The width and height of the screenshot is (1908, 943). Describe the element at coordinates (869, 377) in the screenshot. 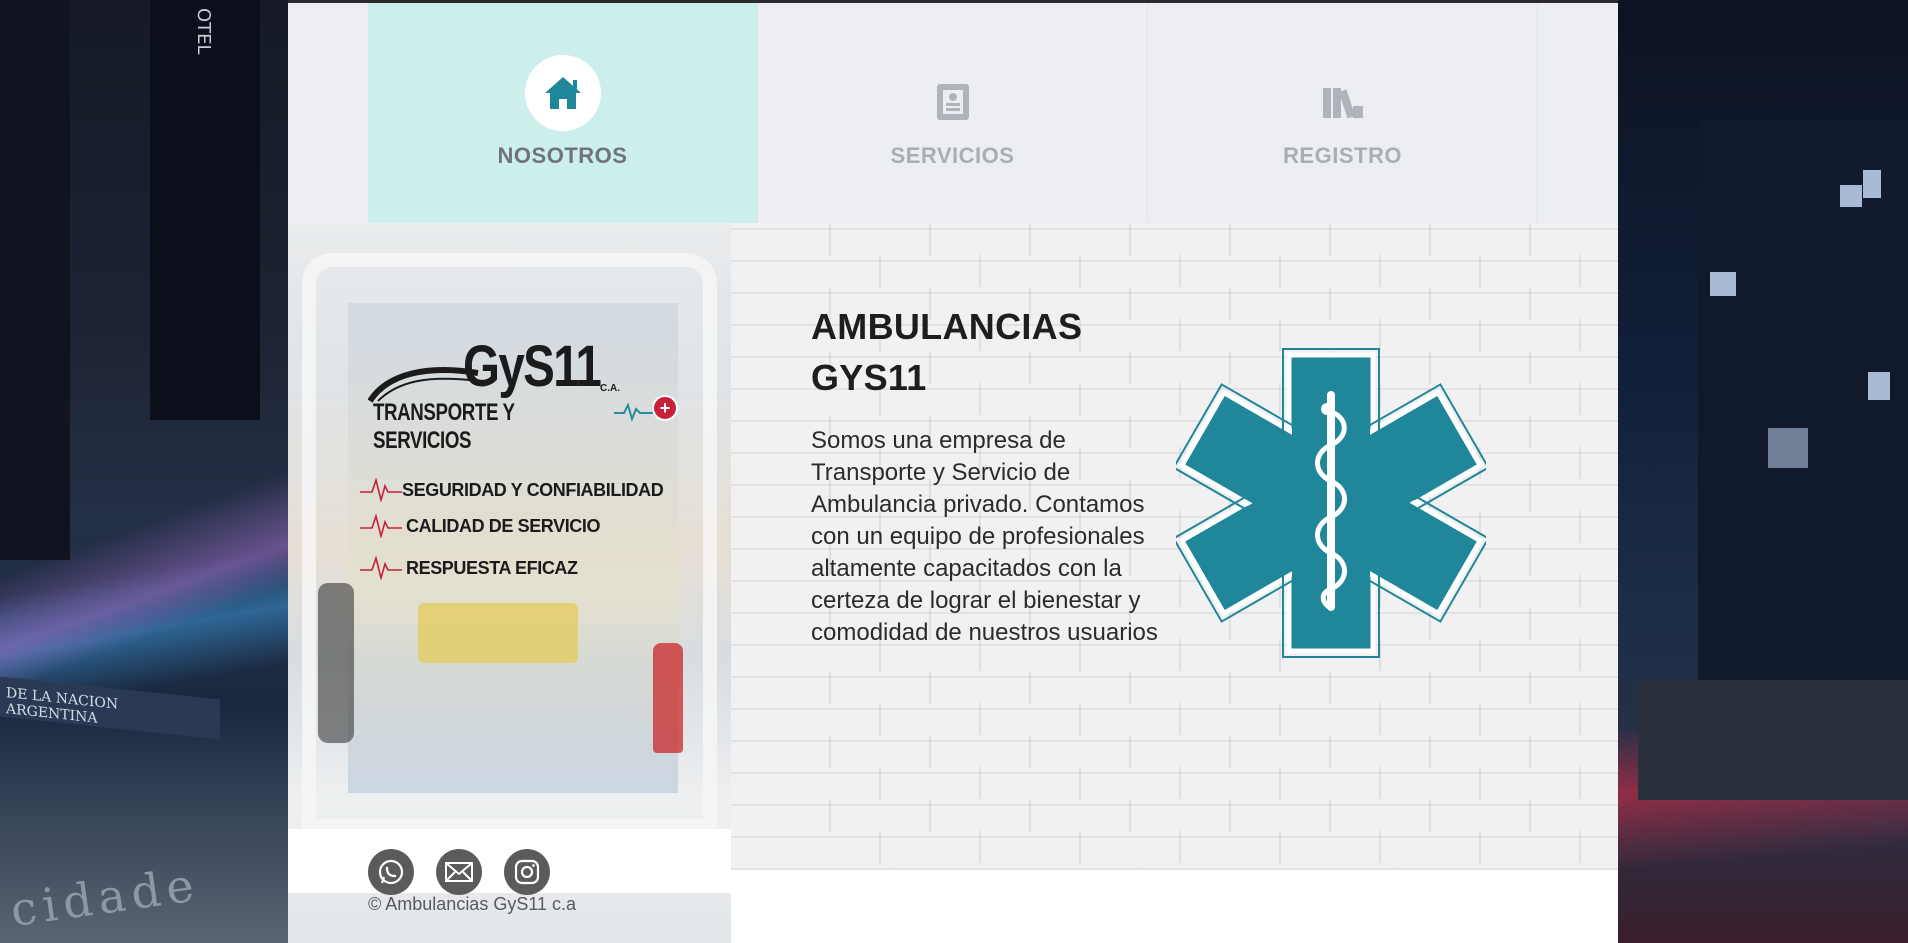

I see `title-line-2: GYS11` at that location.